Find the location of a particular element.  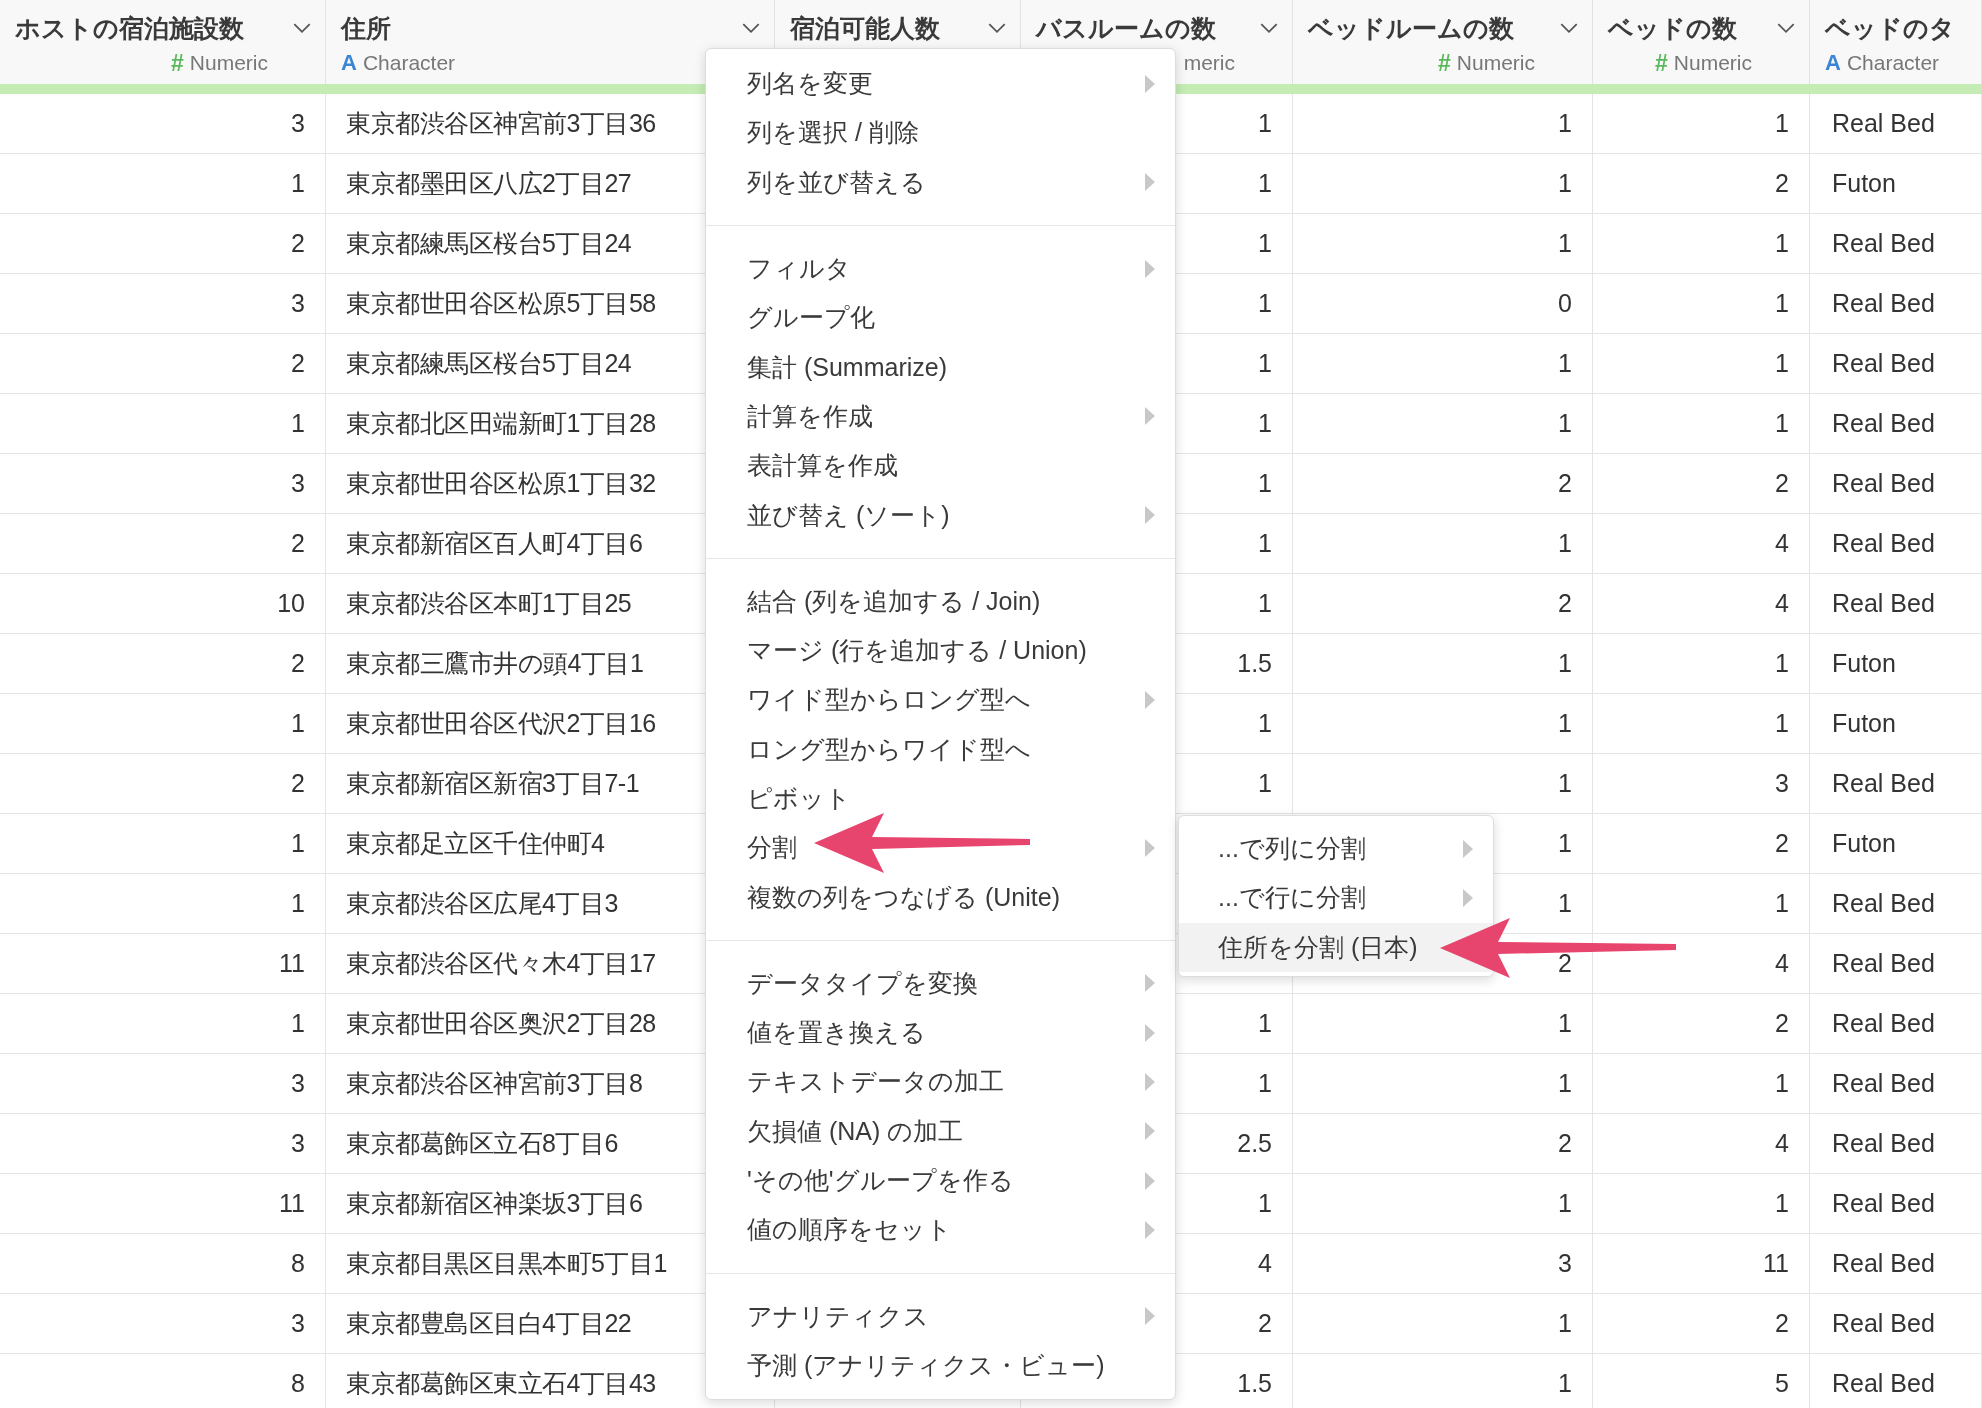

table-cell-text: 東京都渋谷区広尾4丁目3 is located at coordinates (482, 903).